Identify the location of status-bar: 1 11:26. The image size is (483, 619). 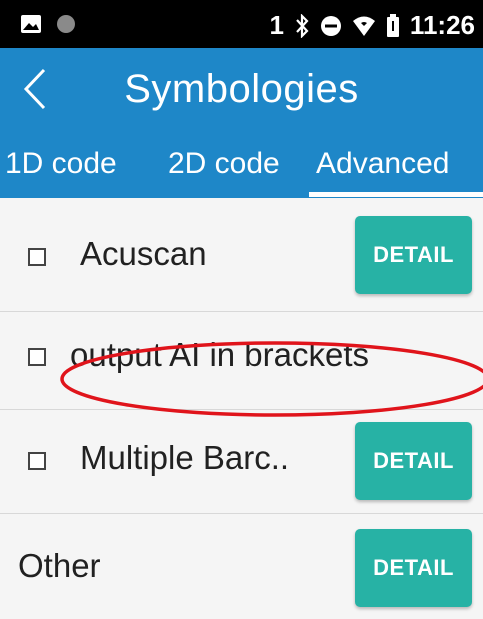
(241, 24).